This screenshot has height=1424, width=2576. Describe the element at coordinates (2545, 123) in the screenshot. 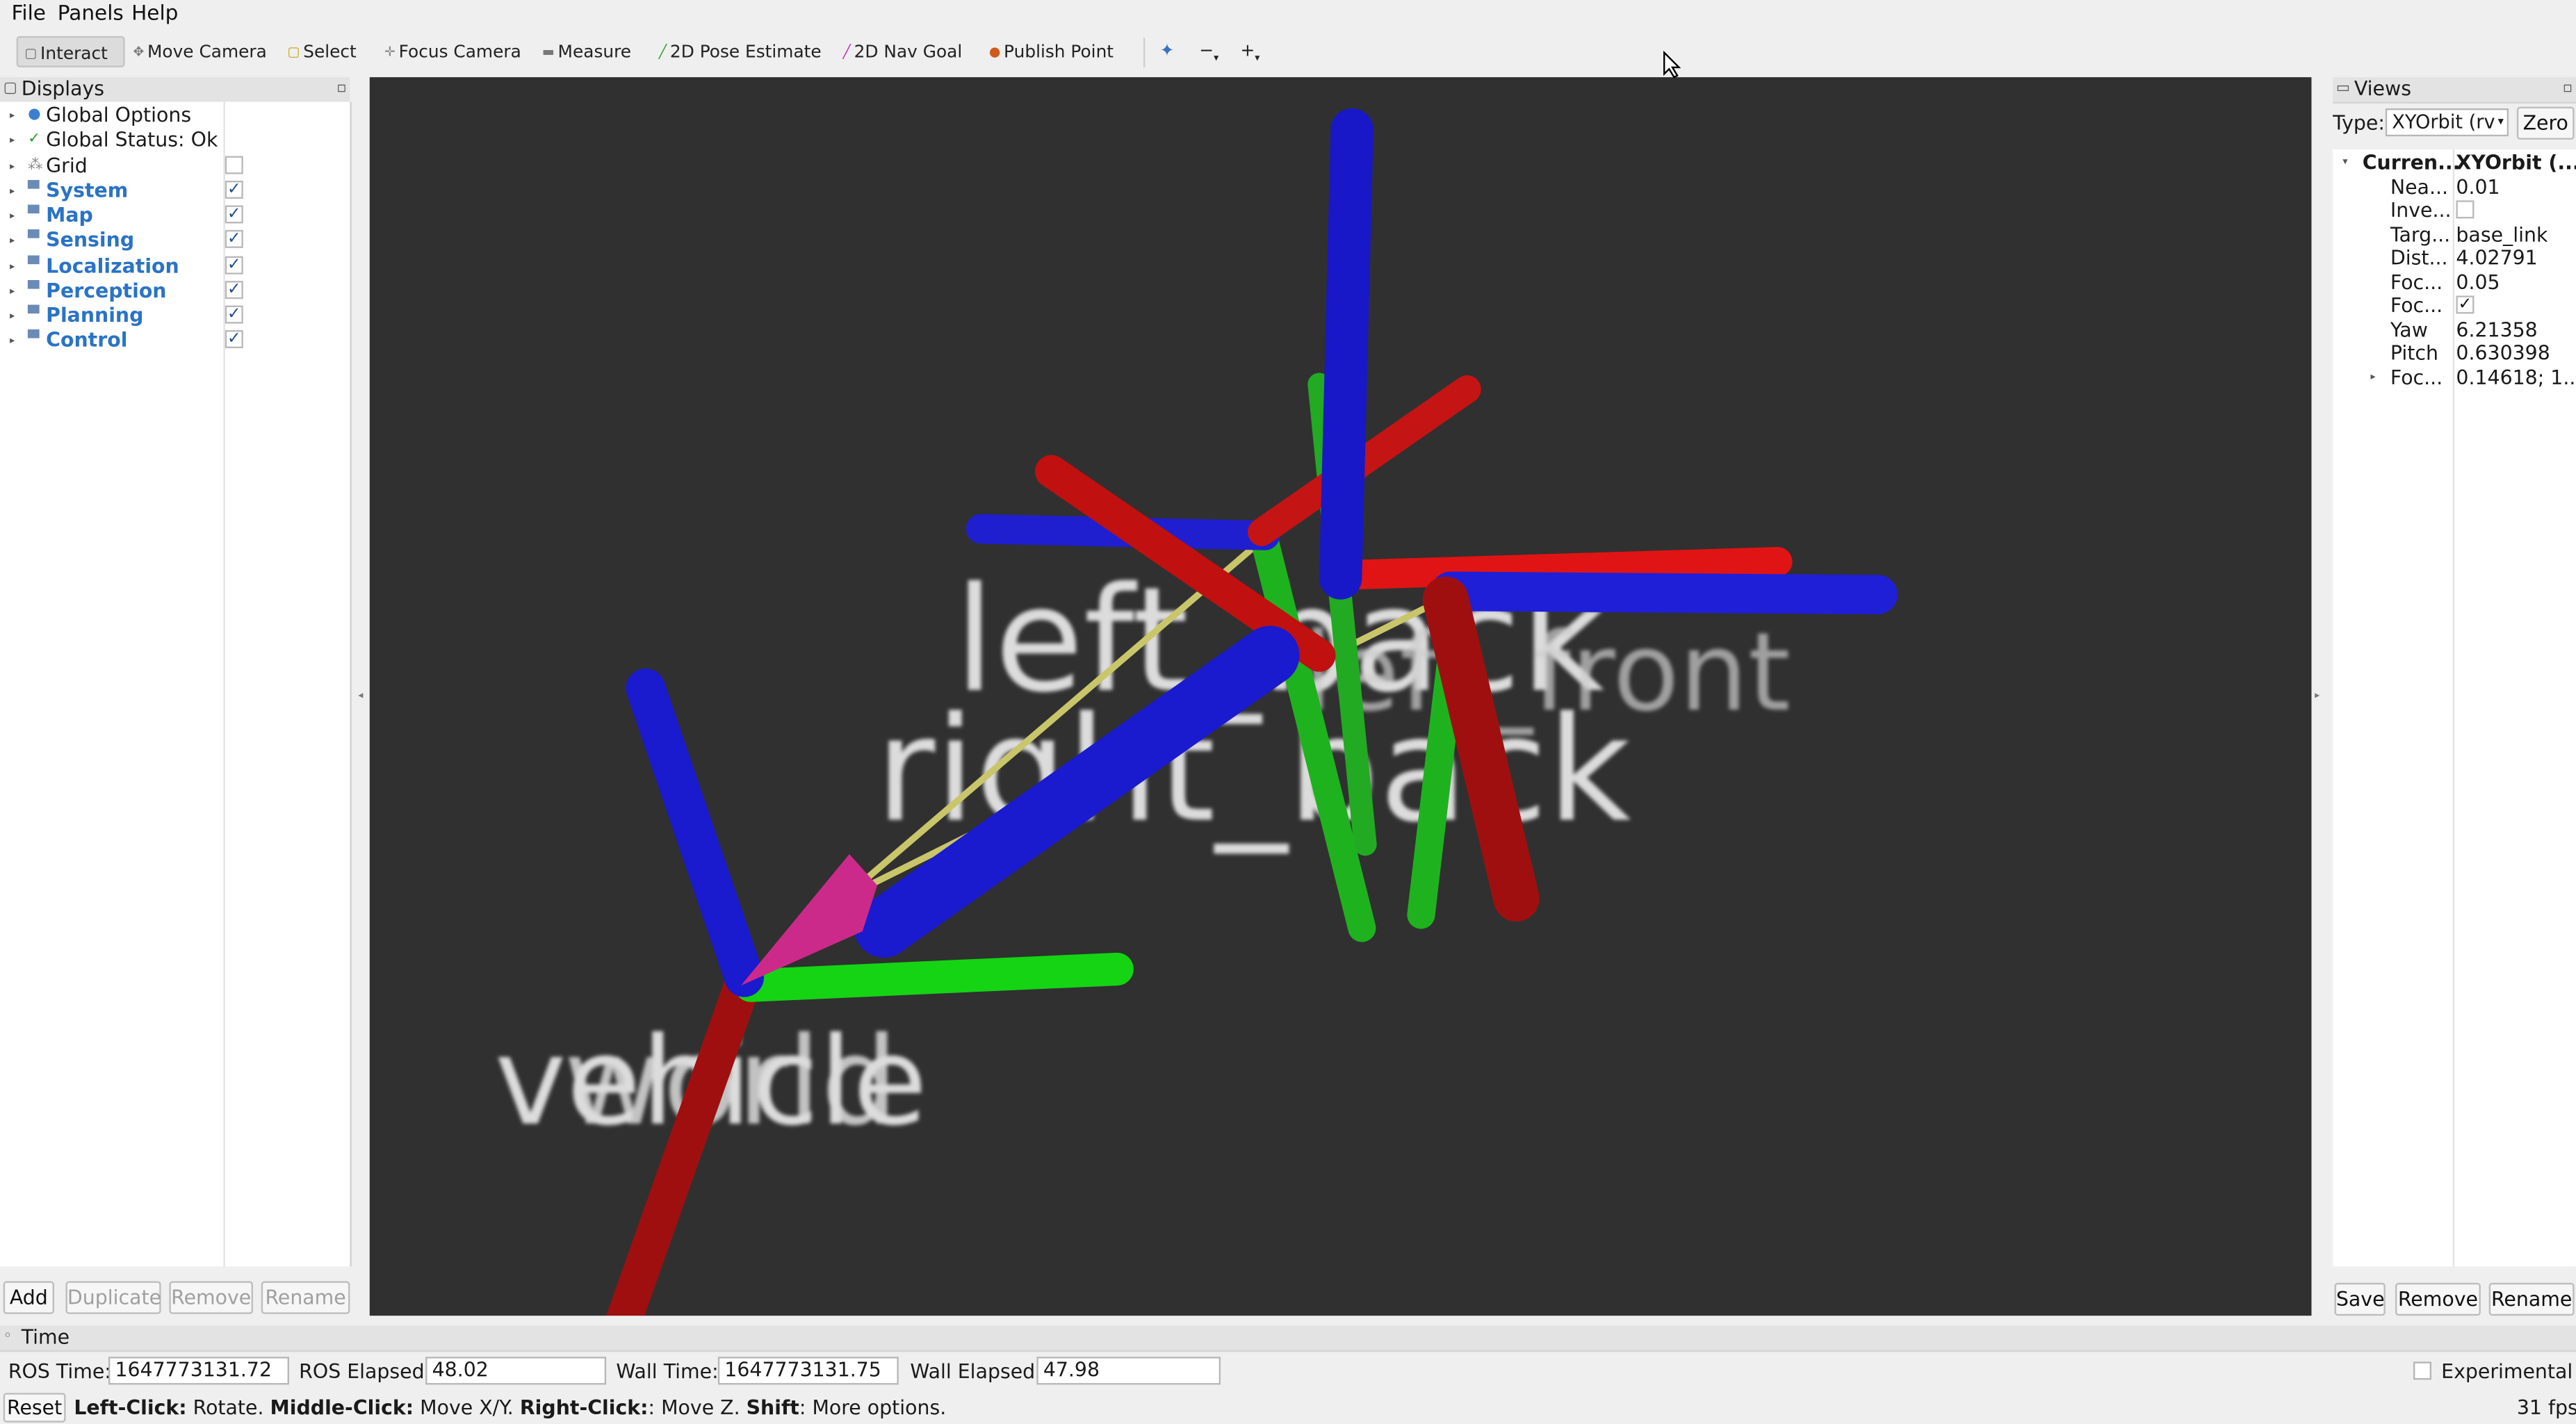

I see `zero-view-button: Zero` at that location.